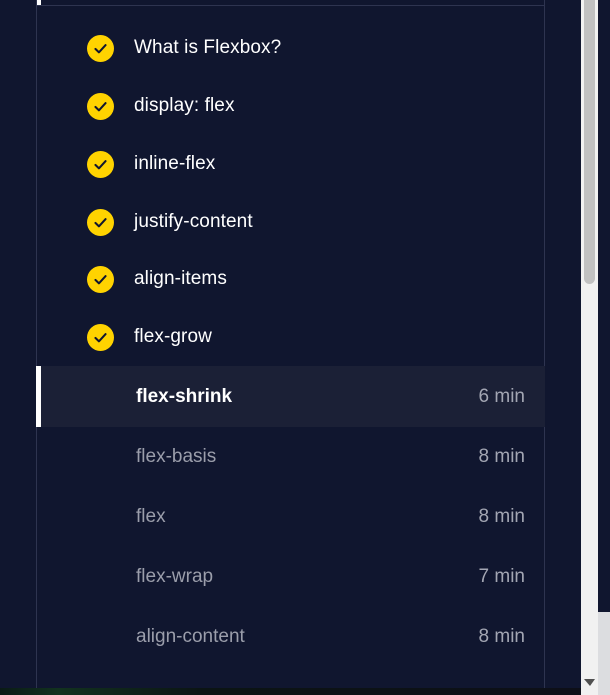  I want to click on lesson-label: flex-basis, so click(176, 456).